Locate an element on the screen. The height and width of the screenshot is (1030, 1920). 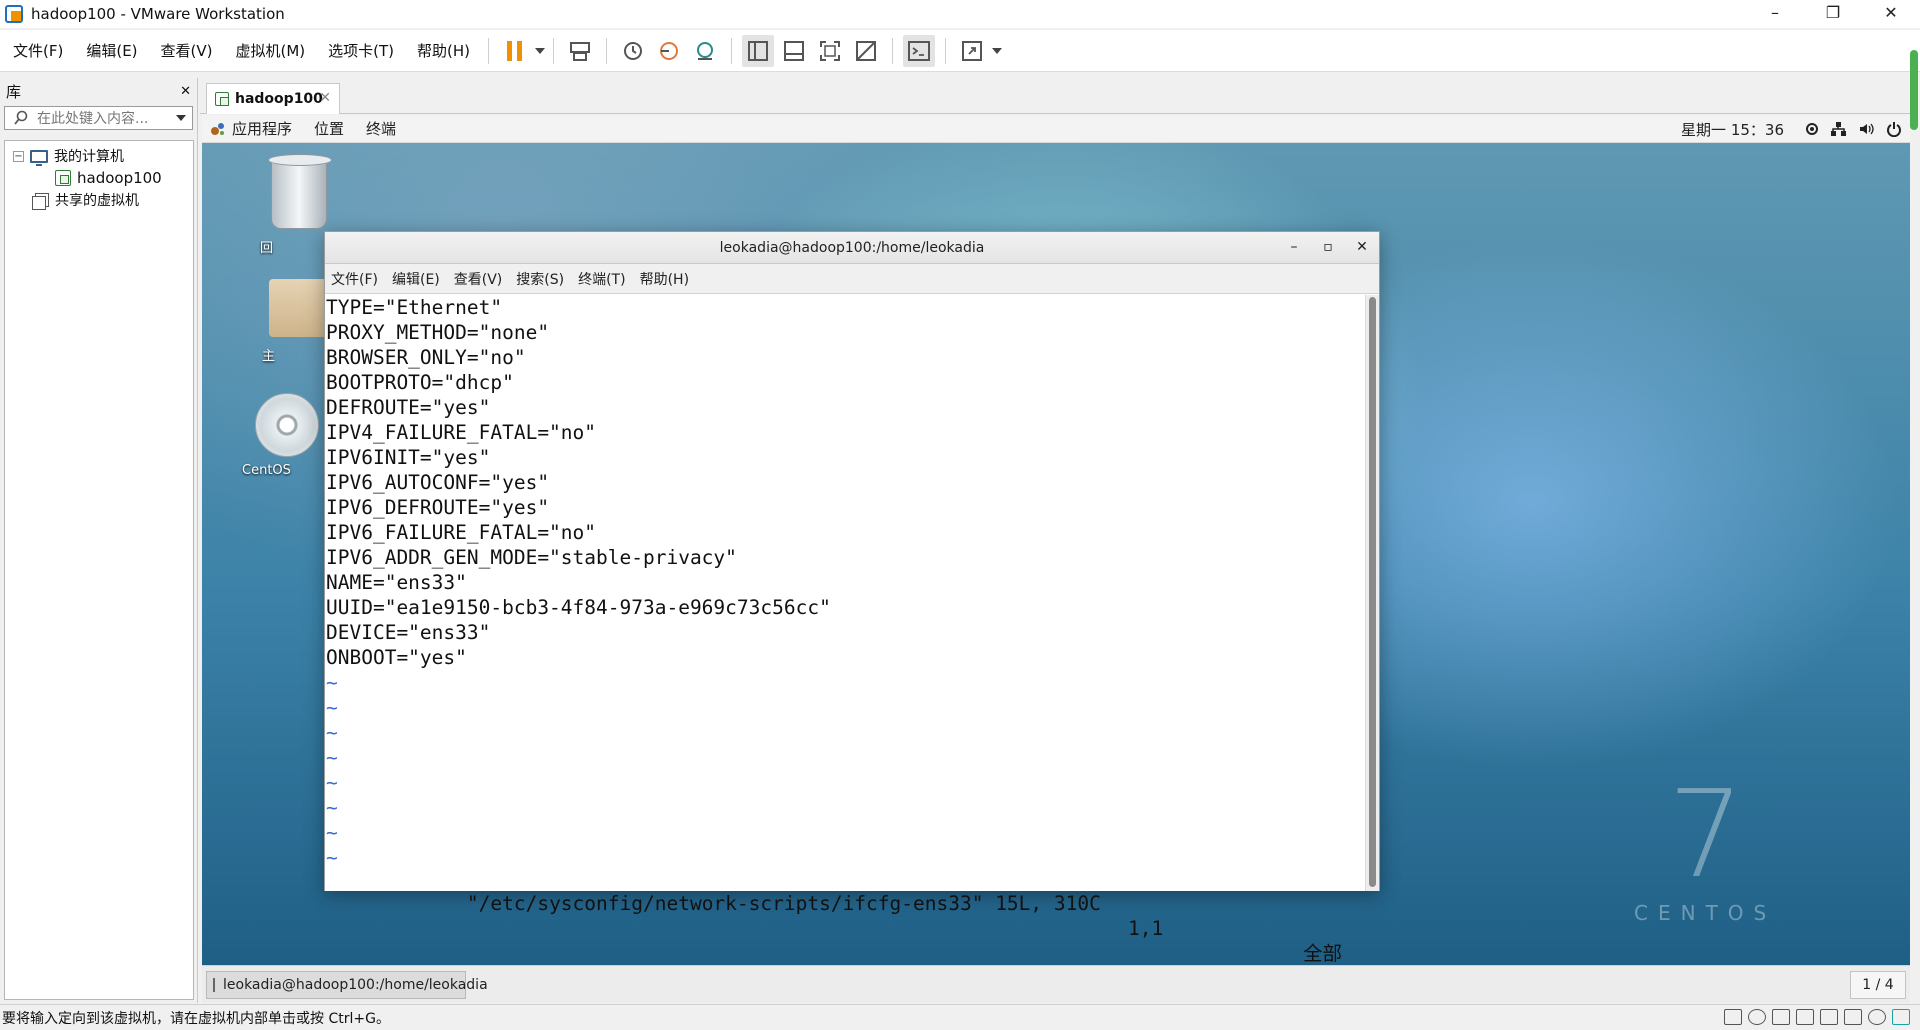
terminal-line: DEVICE="ens33" is located at coordinates (408, 632).